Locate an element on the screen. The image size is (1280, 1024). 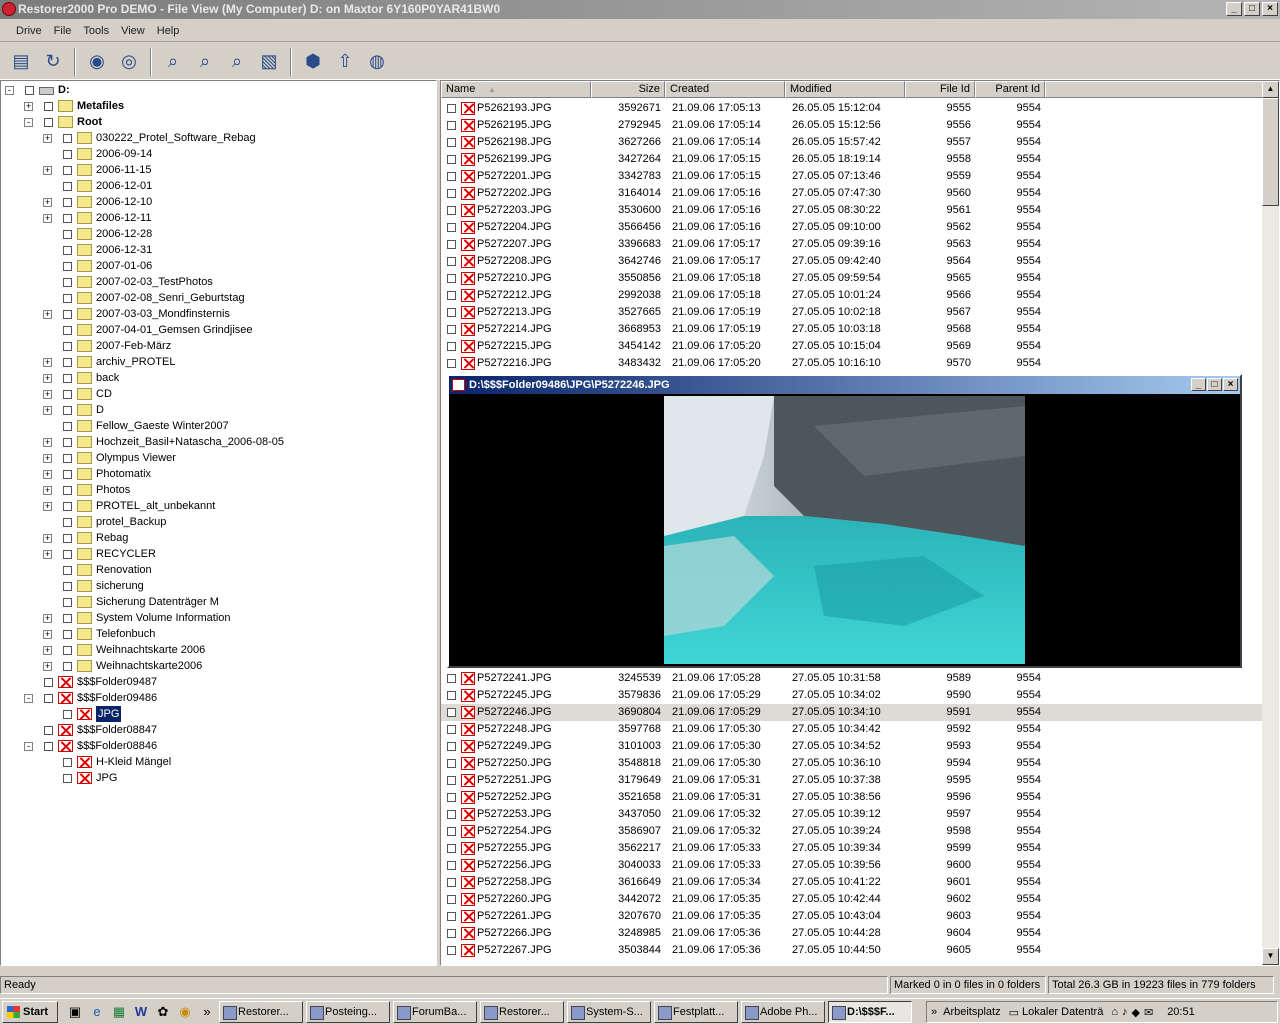
tree-node: Sicherung Datenträger M is located at coordinates (216, 602).